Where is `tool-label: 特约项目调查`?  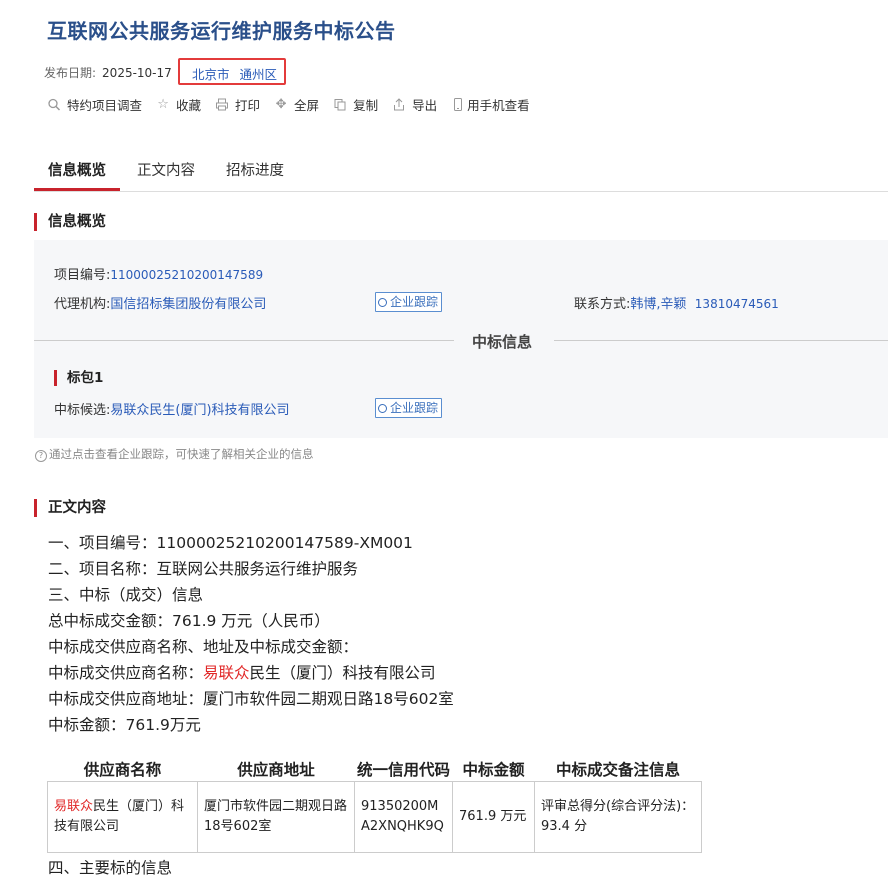
tool-label: 特约项目调查 is located at coordinates (105, 105).